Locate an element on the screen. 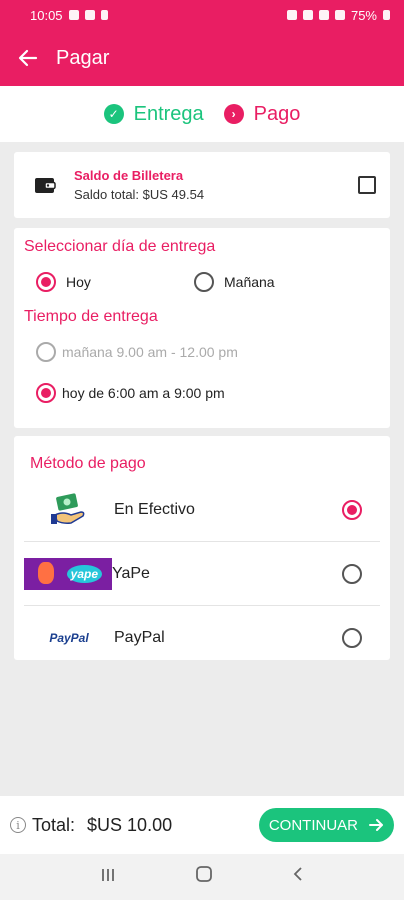 Image resolution: width=404 pixels, height=900 pixels. paypal-logo: PayPal is located at coordinates (69, 638).